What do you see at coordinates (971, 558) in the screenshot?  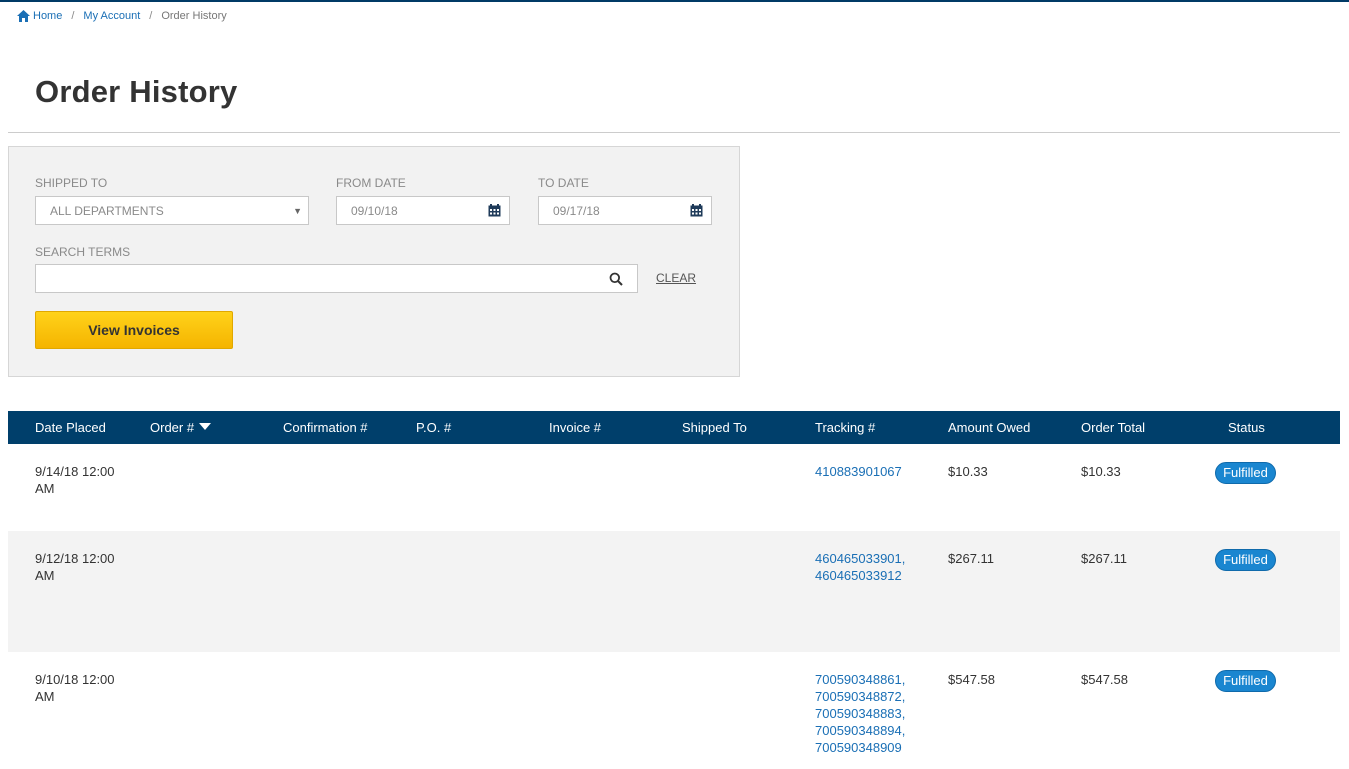 I see `amount-owed-cell: $267.11` at bounding box center [971, 558].